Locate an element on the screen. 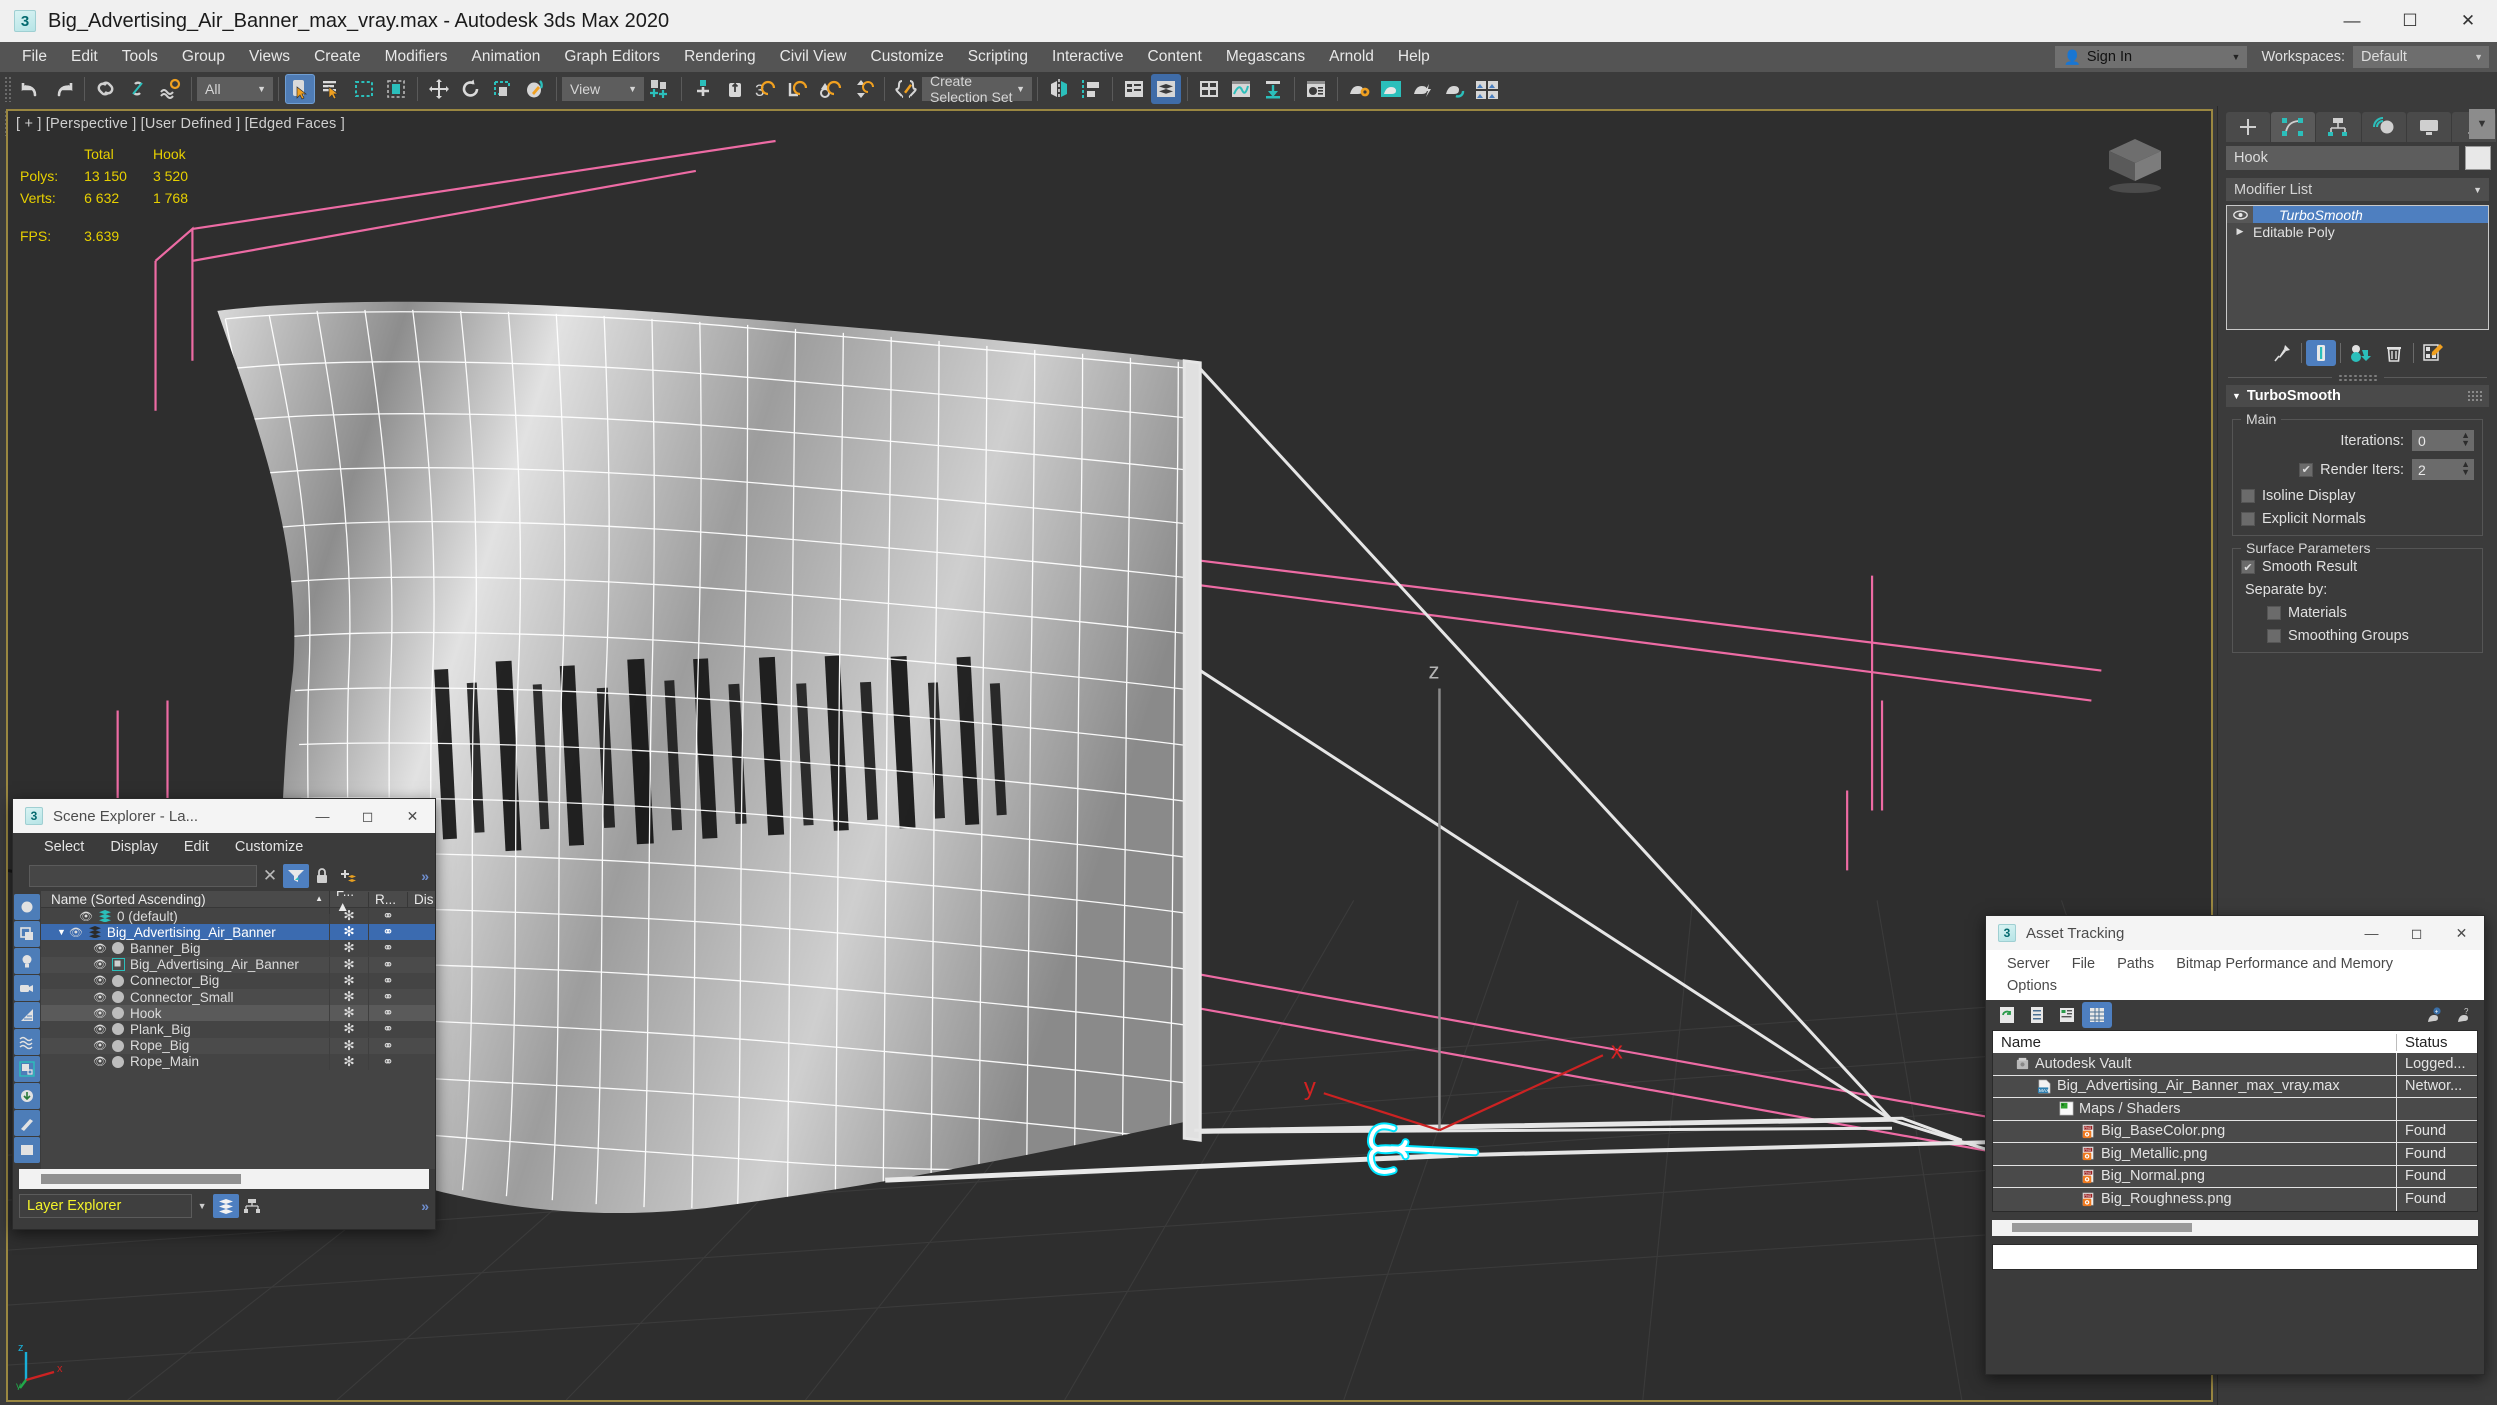  table-row: PNG Big_Metallic.png Found is located at coordinates (2235, 1154).